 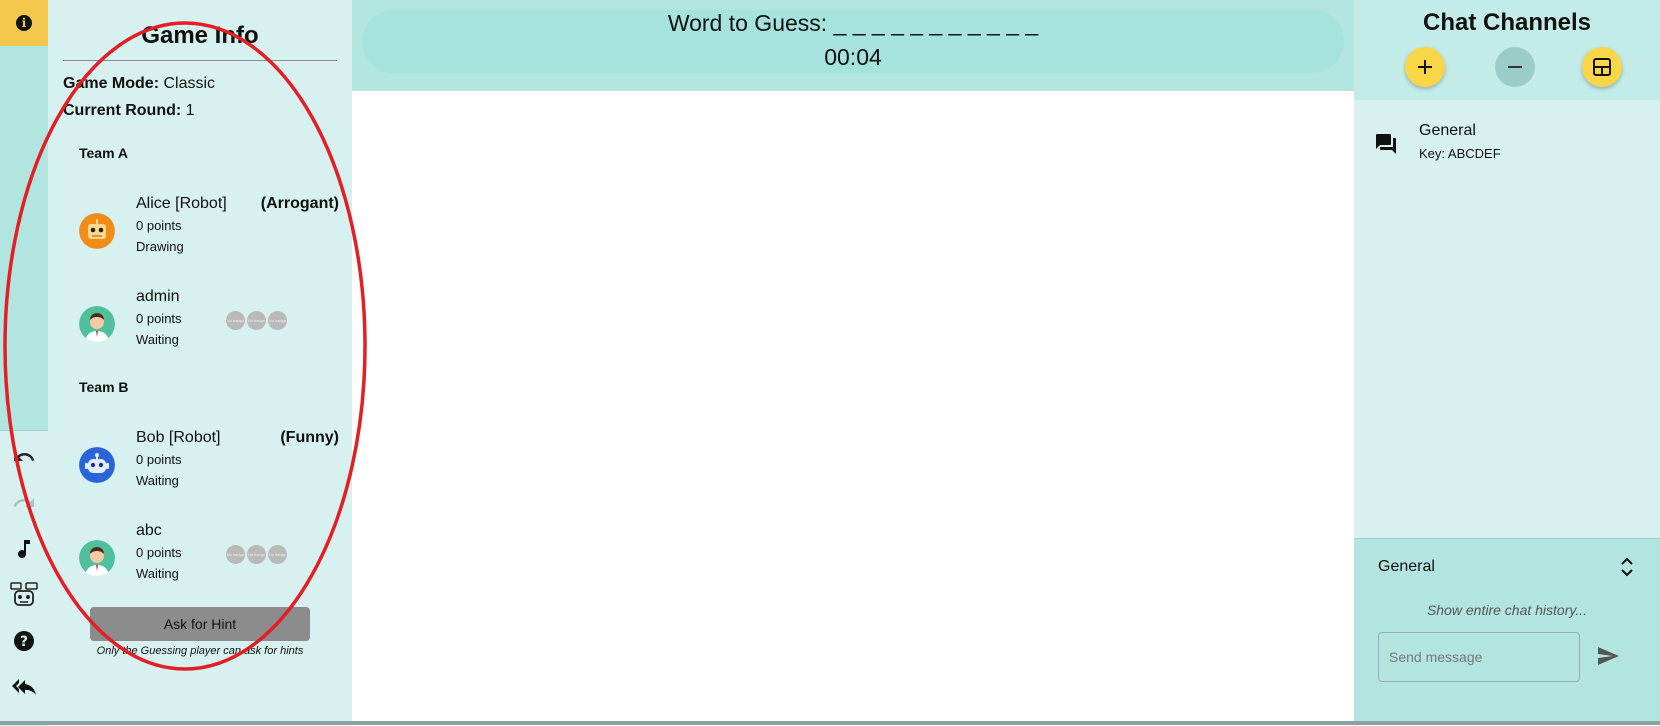 I want to click on player-card: Bob [Robot] (Funny) 0 points Waiting, so click(x=209, y=469).